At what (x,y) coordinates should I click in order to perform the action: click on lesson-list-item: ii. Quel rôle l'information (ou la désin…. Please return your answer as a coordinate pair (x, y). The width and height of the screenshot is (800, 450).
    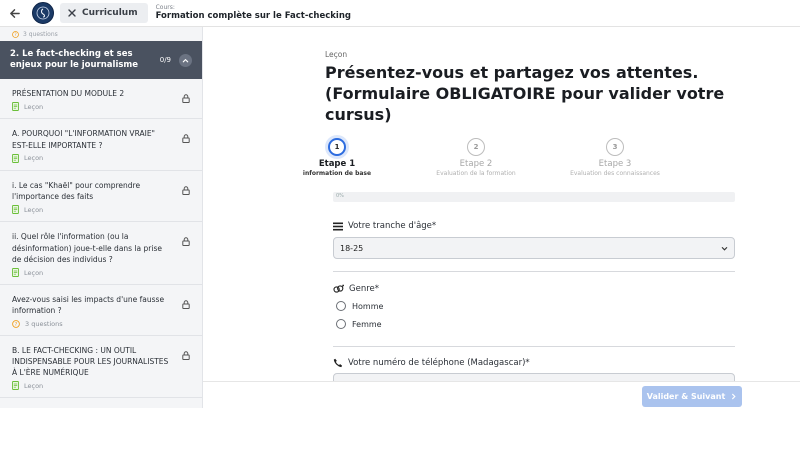
    Looking at the image, I should click on (101, 253).